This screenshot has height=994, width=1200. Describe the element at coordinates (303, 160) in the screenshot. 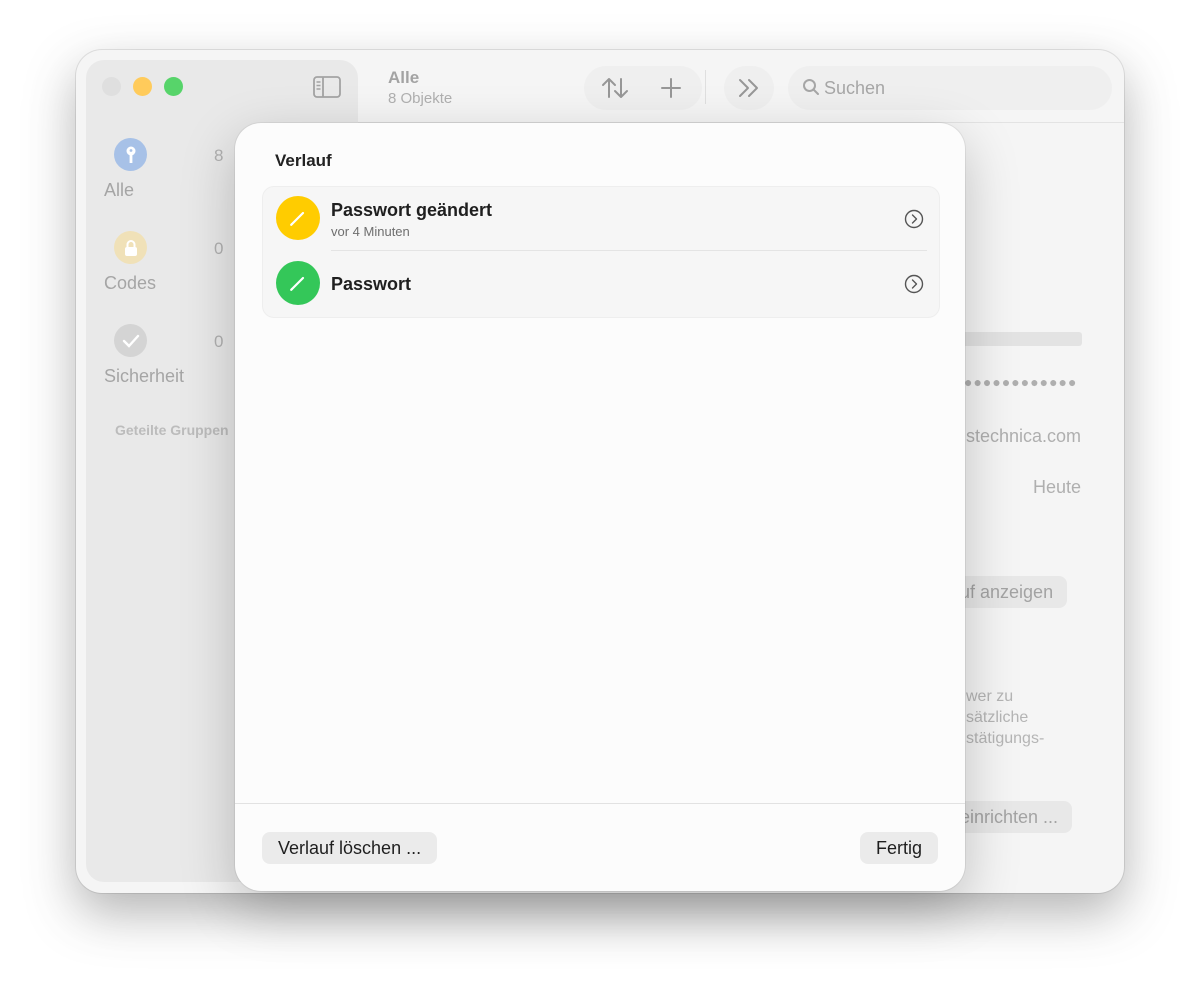

I see `sheet-title: Verlauf` at that location.